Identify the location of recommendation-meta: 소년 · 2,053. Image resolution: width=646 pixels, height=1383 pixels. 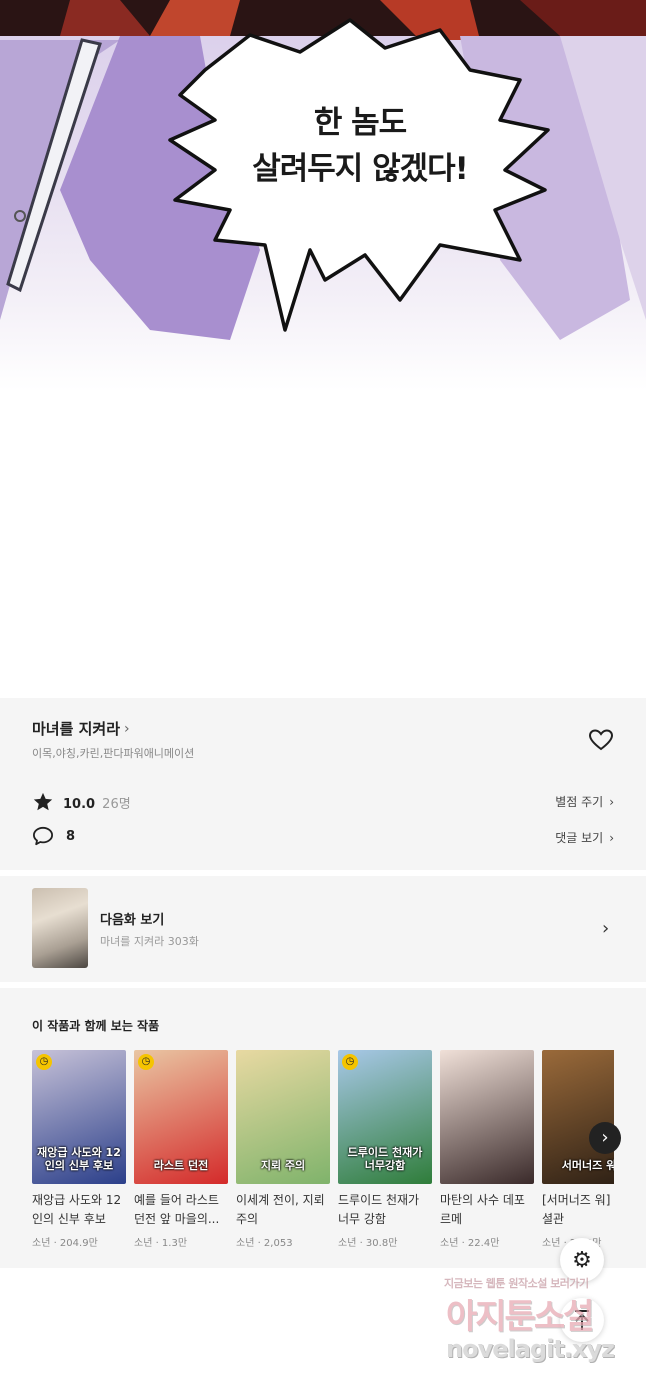
(264, 1243).